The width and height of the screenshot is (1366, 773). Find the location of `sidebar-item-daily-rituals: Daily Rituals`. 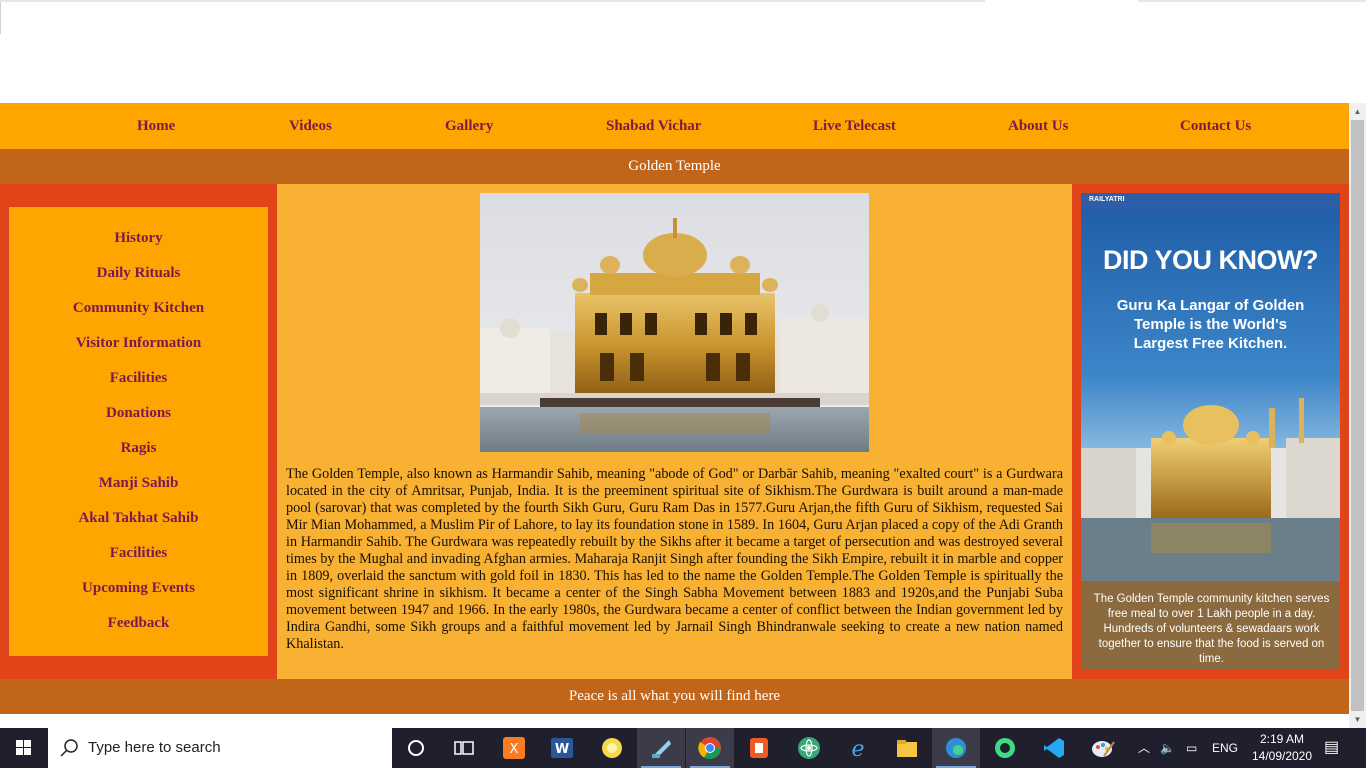

sidebar-item-daily-rituals: Daily Rituals is located at coordinates (138, 273).